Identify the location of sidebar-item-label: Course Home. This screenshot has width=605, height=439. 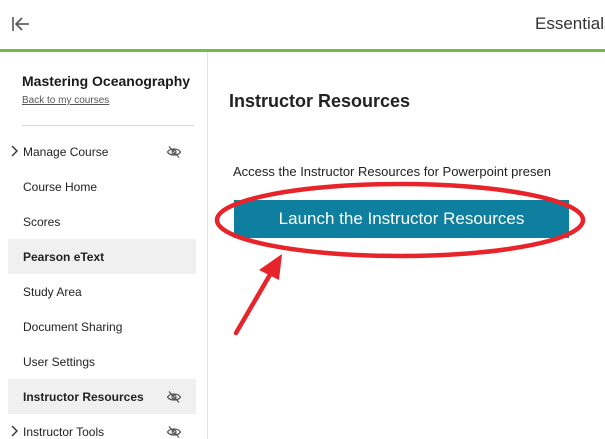
(60, 186).